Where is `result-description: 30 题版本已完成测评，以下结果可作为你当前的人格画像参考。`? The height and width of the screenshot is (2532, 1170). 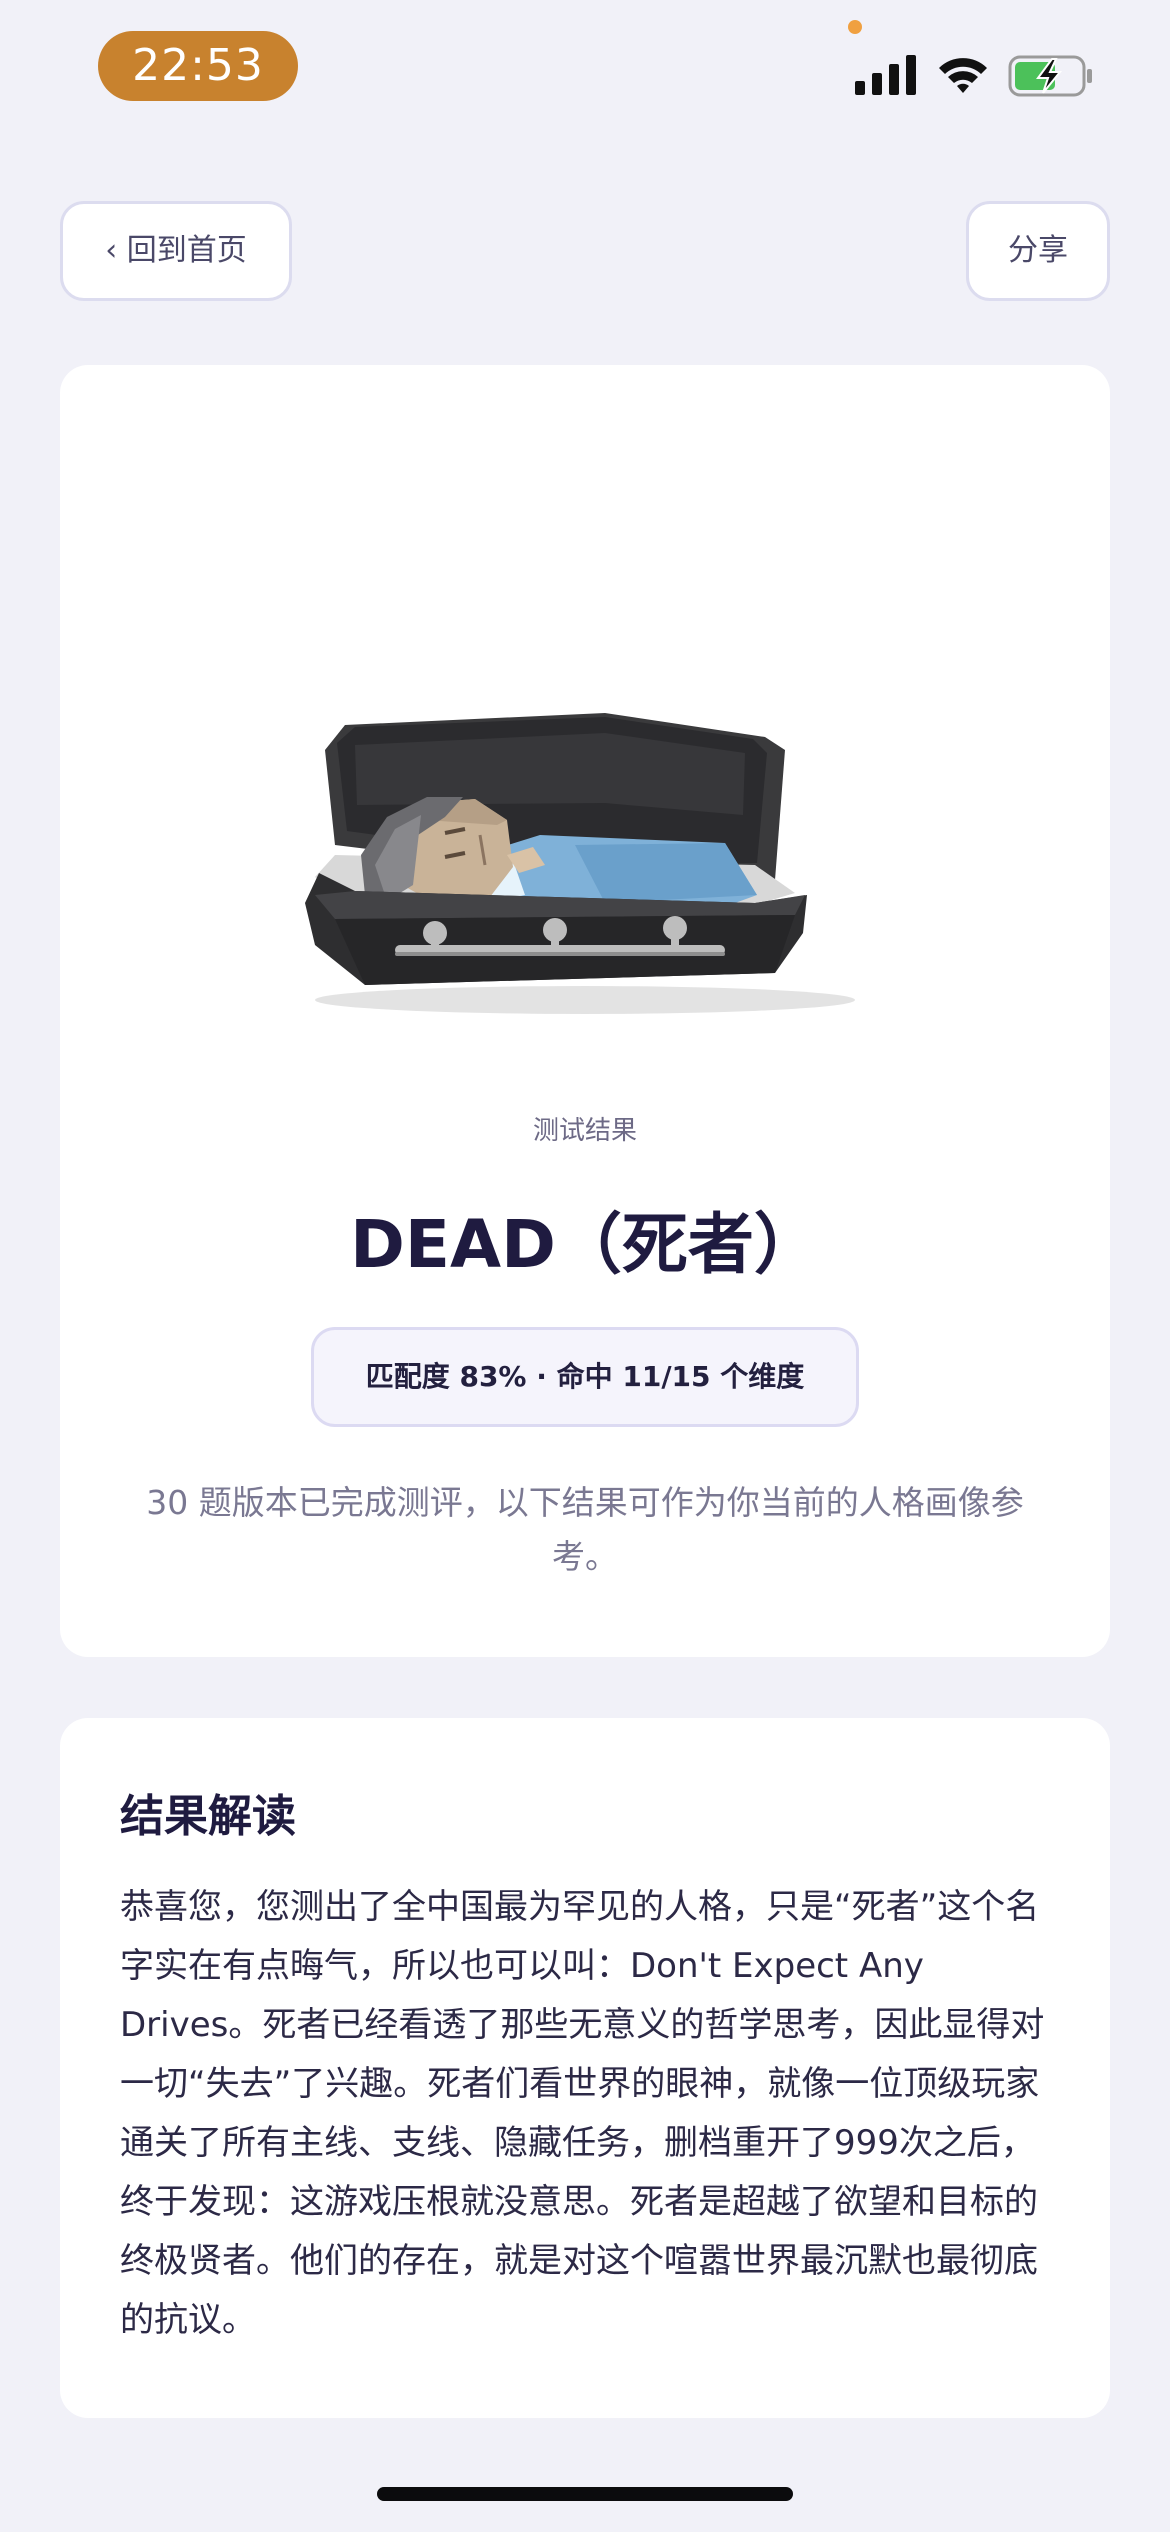
result-description: 30 题版本已完成测评，以下结果可作为你当前的人格画像参考。 is located at coordinates (585, 1529).